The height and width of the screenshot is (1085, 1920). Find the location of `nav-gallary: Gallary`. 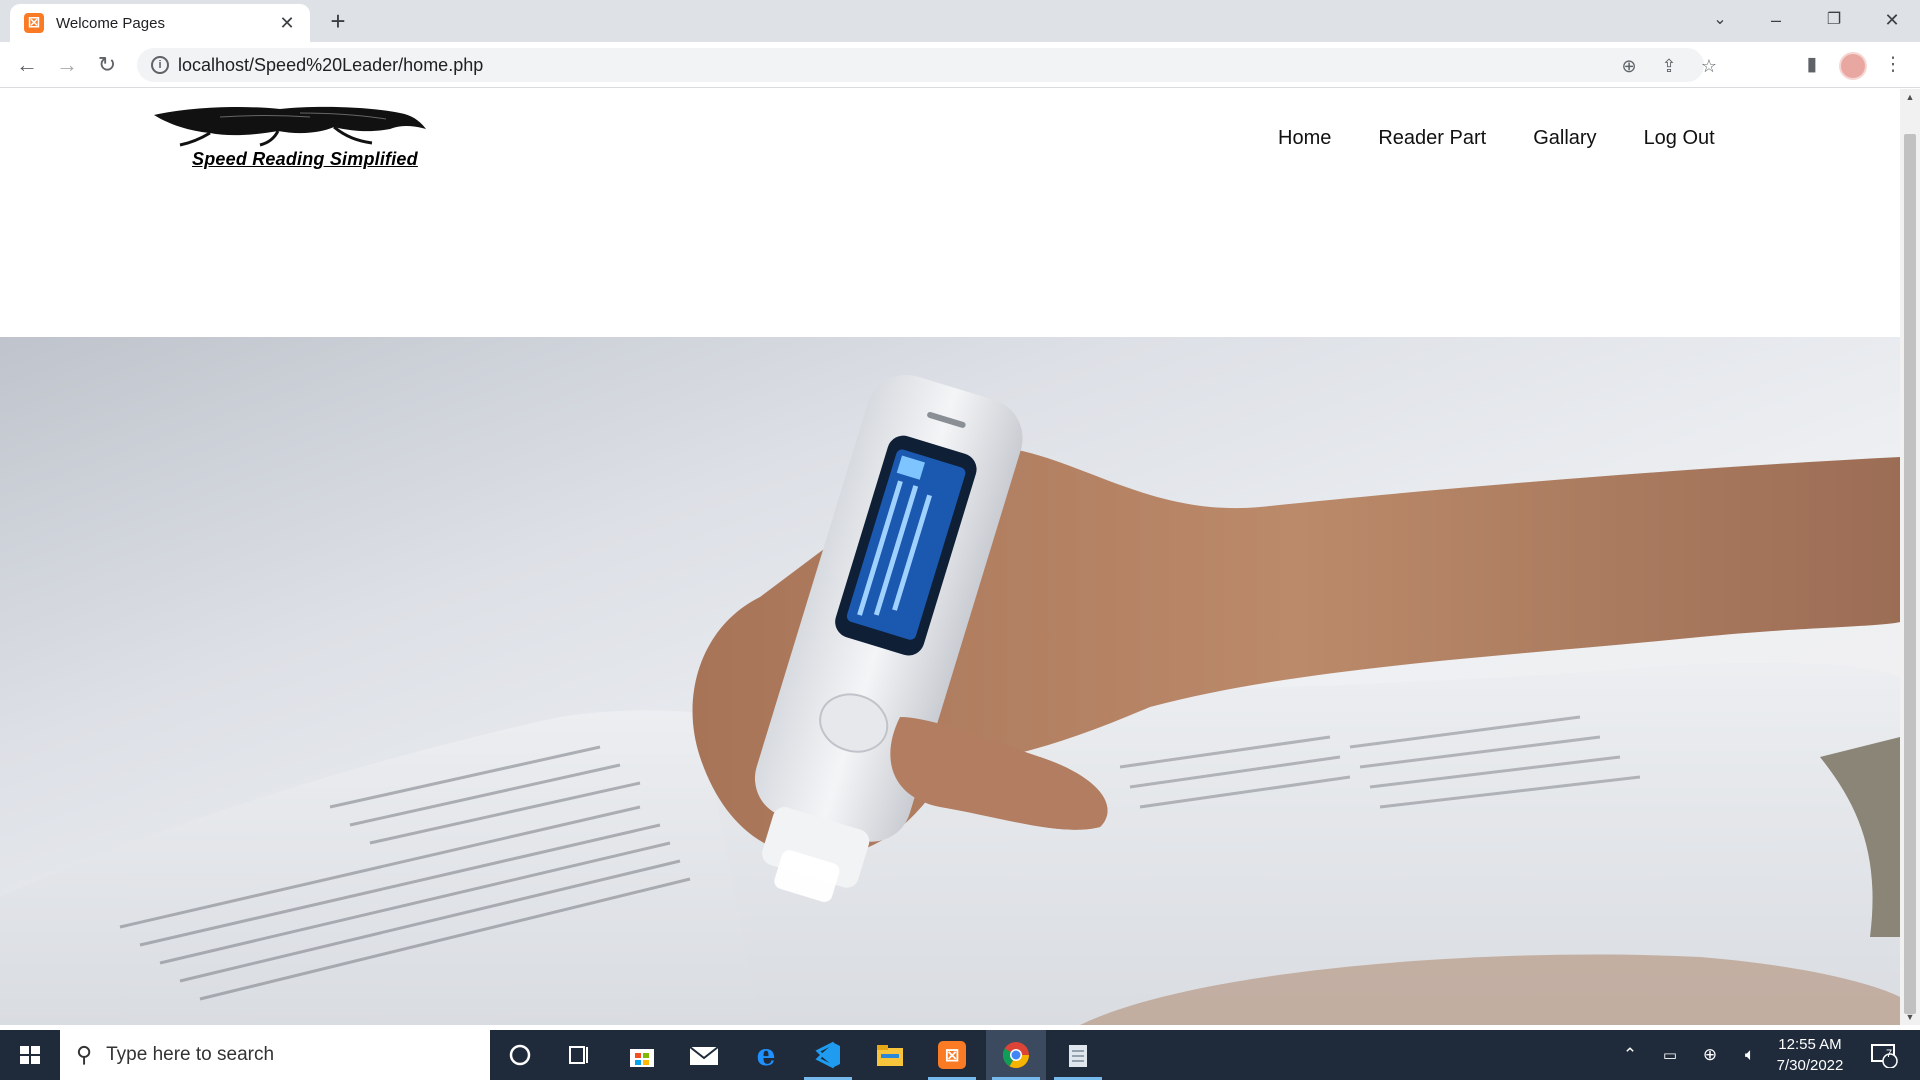

nav-gallary: Gallary is located at coordinates (1564, 138).